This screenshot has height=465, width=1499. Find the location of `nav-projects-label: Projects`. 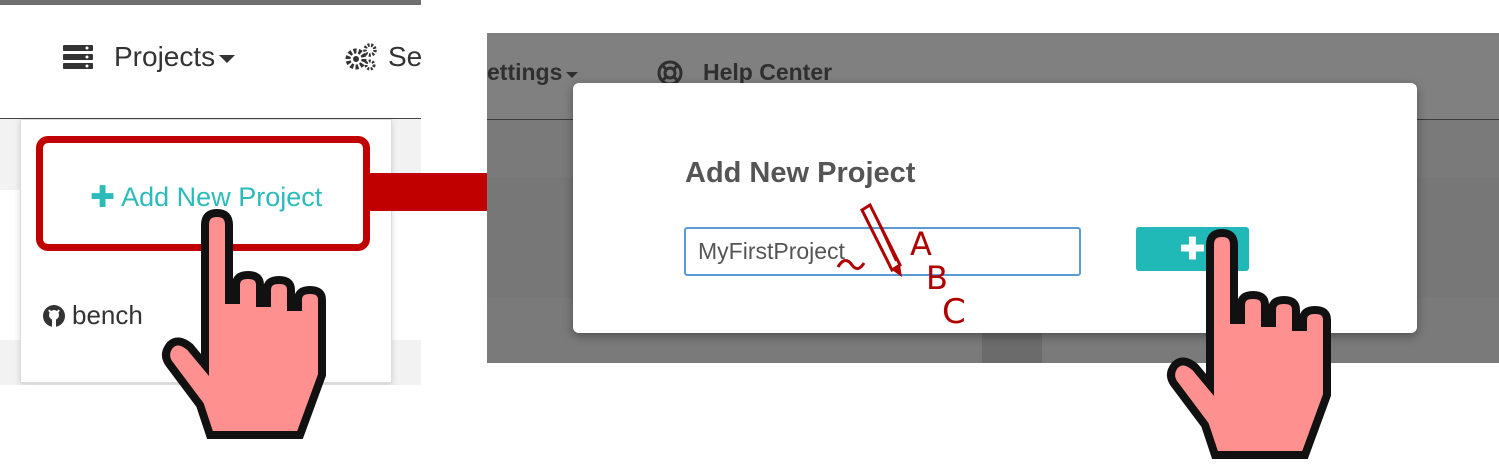

nav-projects-label: Projects is located at coordinates (165, 56).